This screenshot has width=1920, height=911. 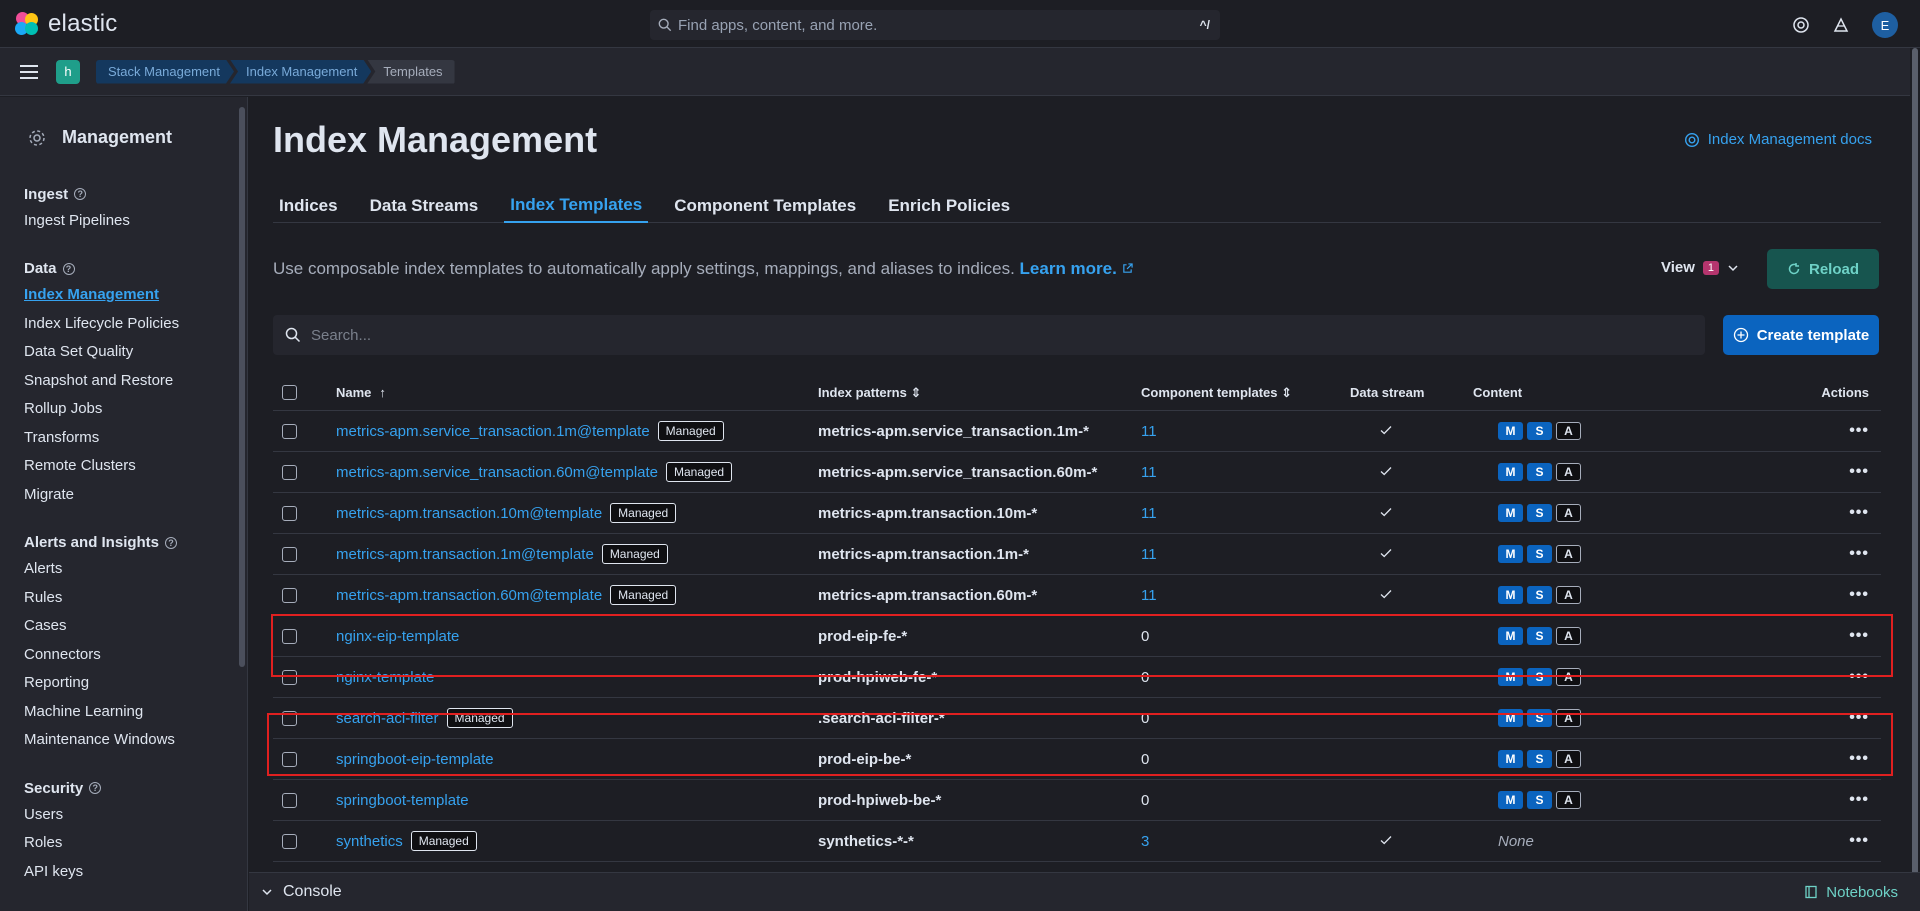 What do you see at coordinates (1851, 892) in the screenshot?
I see `notebooks-button: Notebooks` at bounding box center [1851, 892].